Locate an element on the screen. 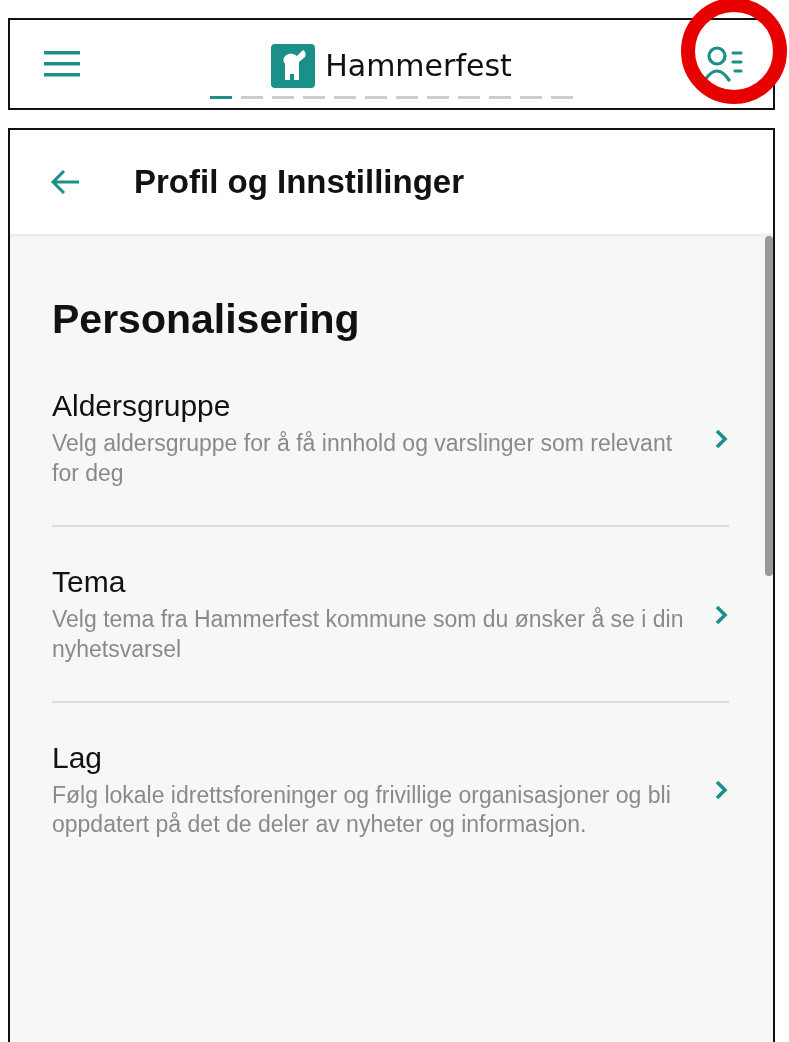  bear-logo-icon is located at coordinates (293, 65).